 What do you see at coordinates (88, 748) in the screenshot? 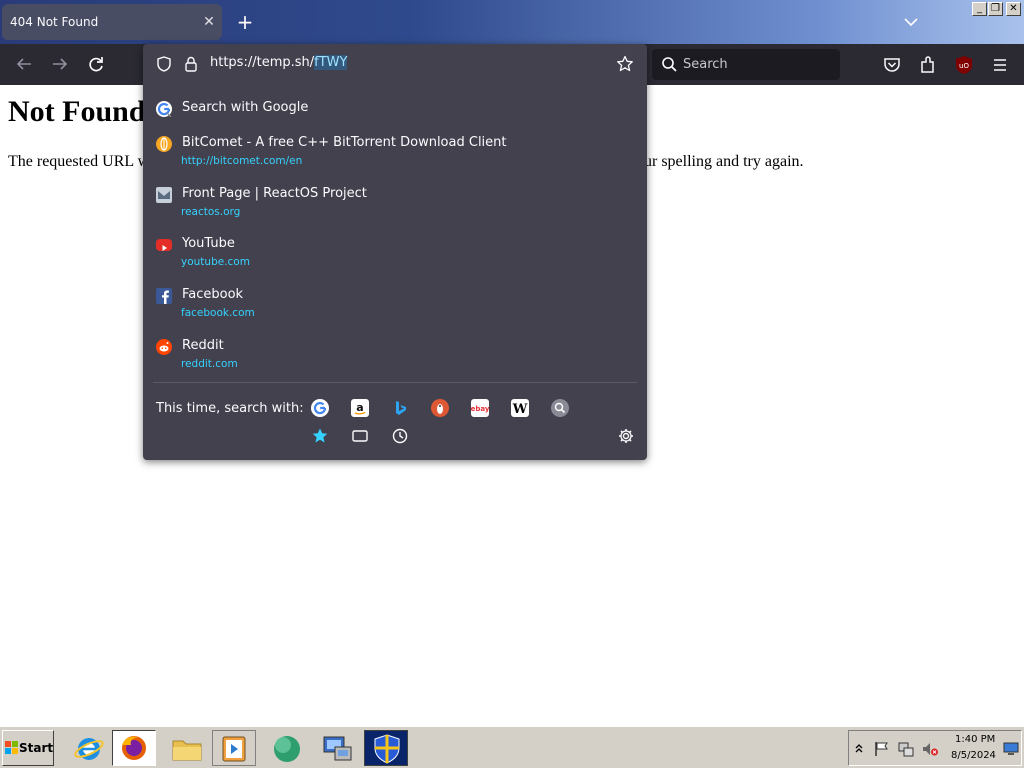
I see `internet-explorer-icon` at bounding box center [88, 748].